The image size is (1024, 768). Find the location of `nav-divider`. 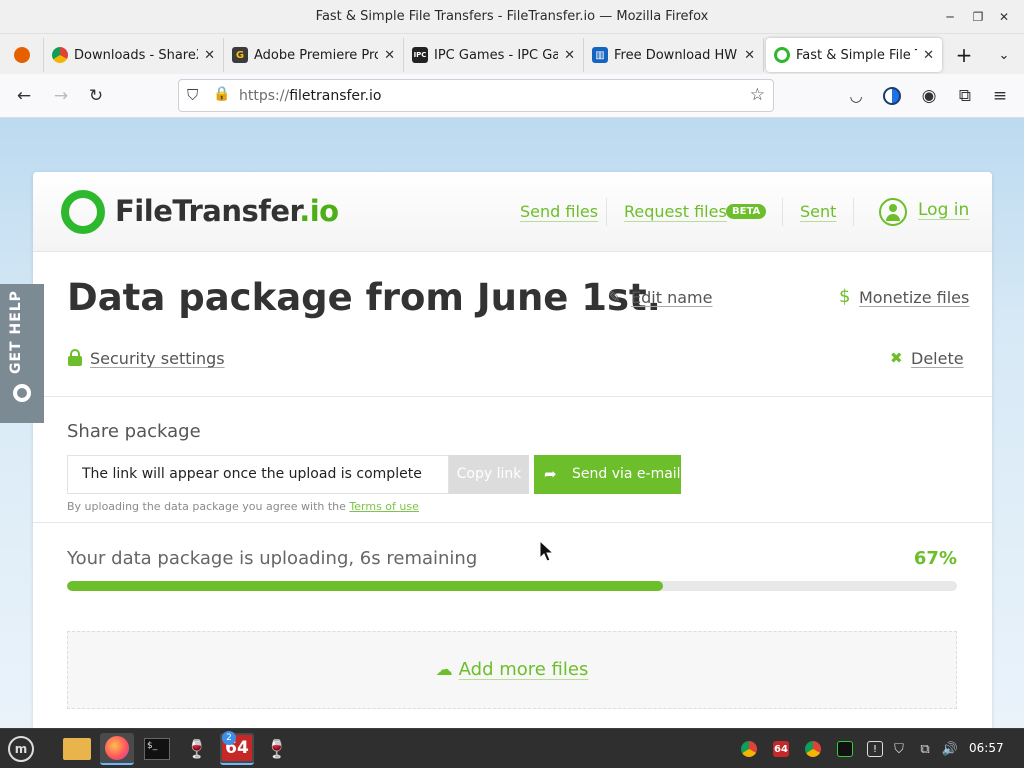

nav-divider is located at coordinates (606, 212).